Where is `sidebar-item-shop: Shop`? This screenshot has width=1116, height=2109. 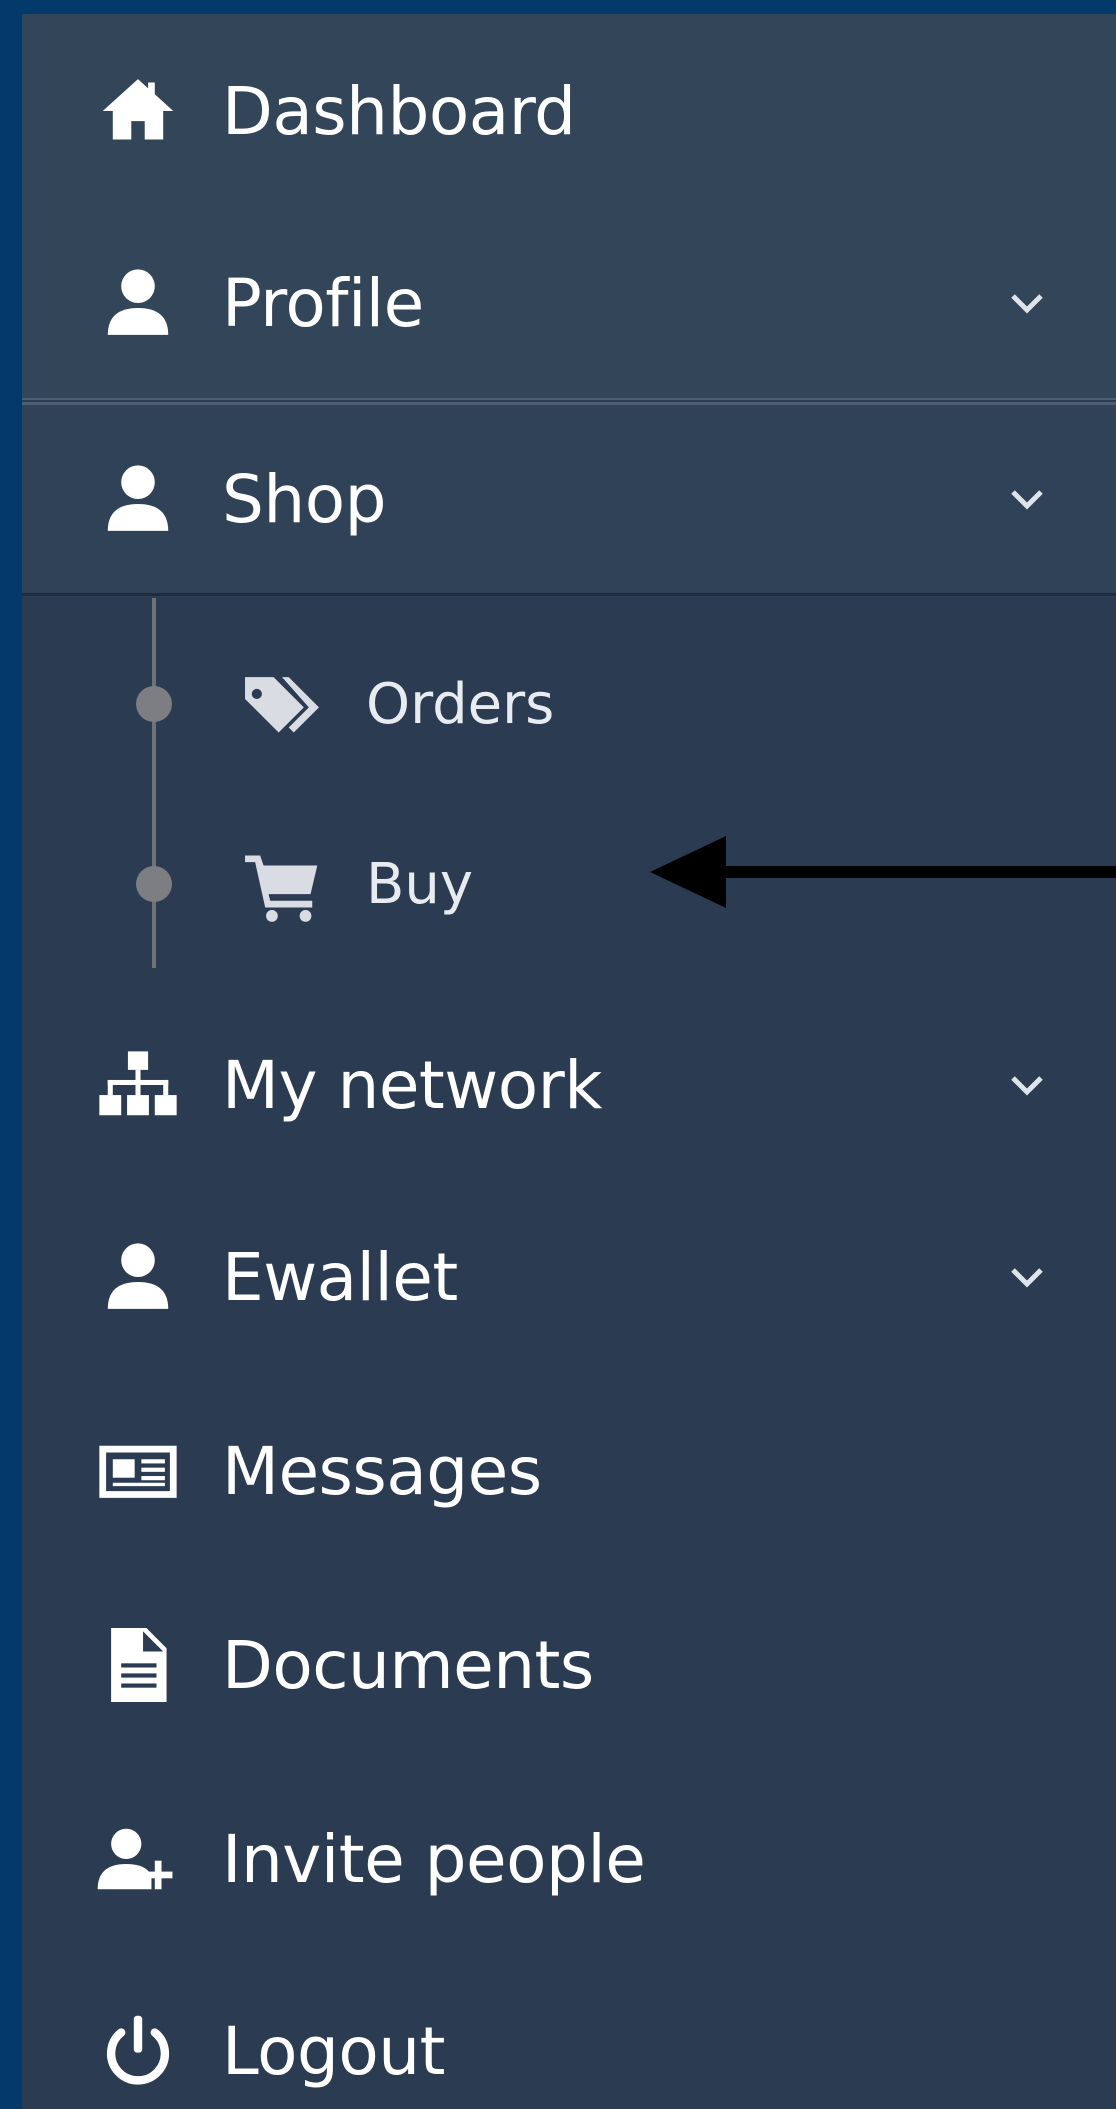
sidebar-item-shop: Shop is located at coordinates (569, 499).